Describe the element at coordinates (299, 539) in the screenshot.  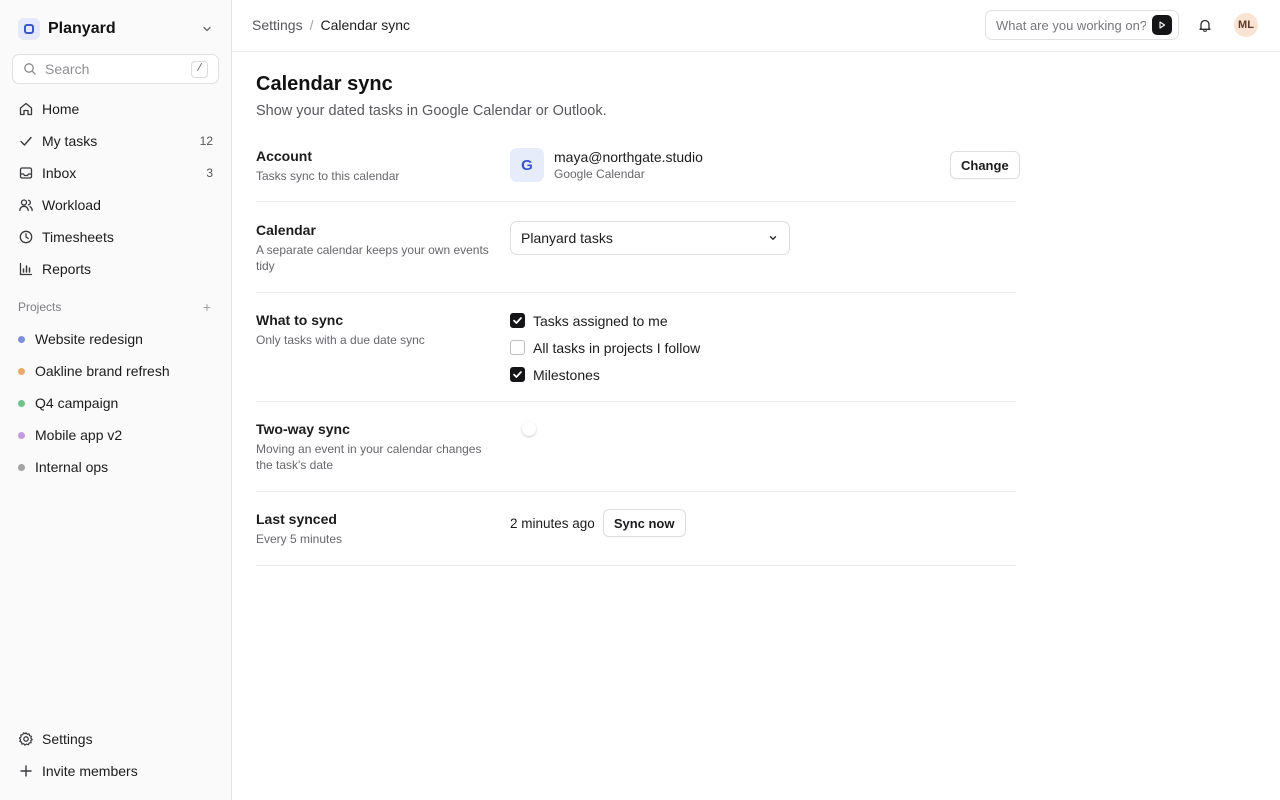
I see `last-synced-description: Every 5 minutes` at that location.